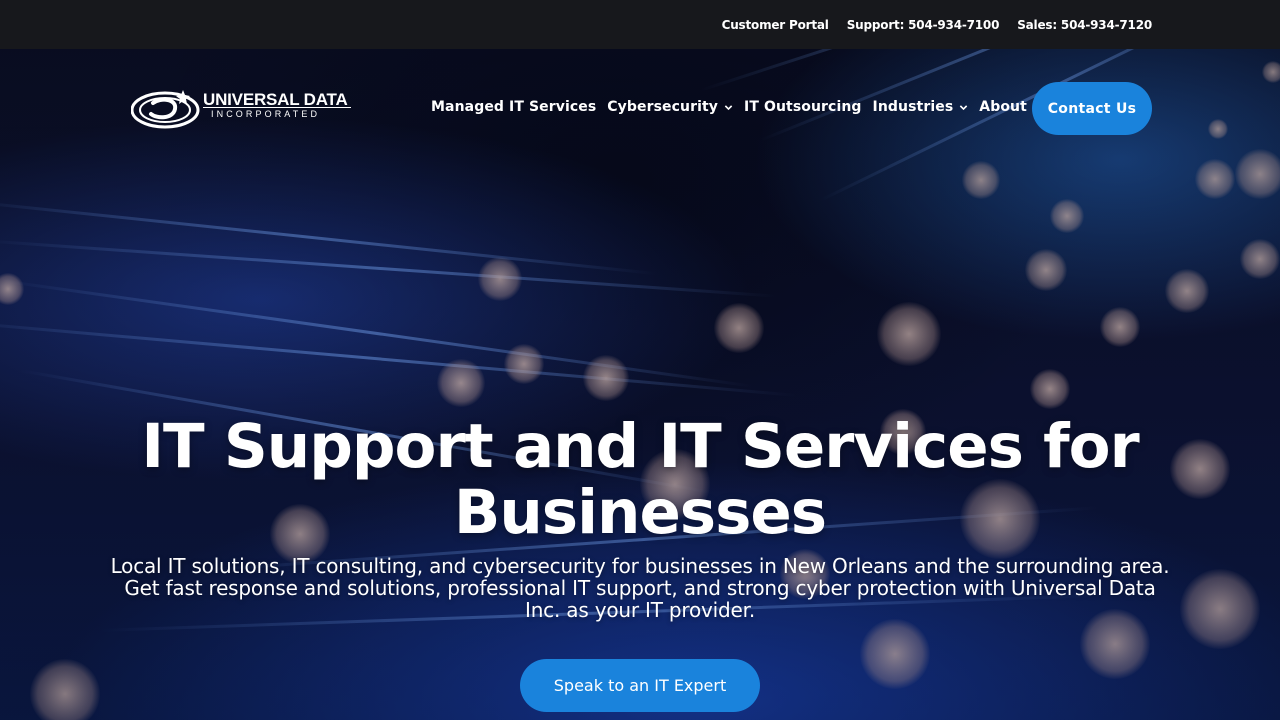  I want to click on nav-item-label: About, so click(1003, 107).